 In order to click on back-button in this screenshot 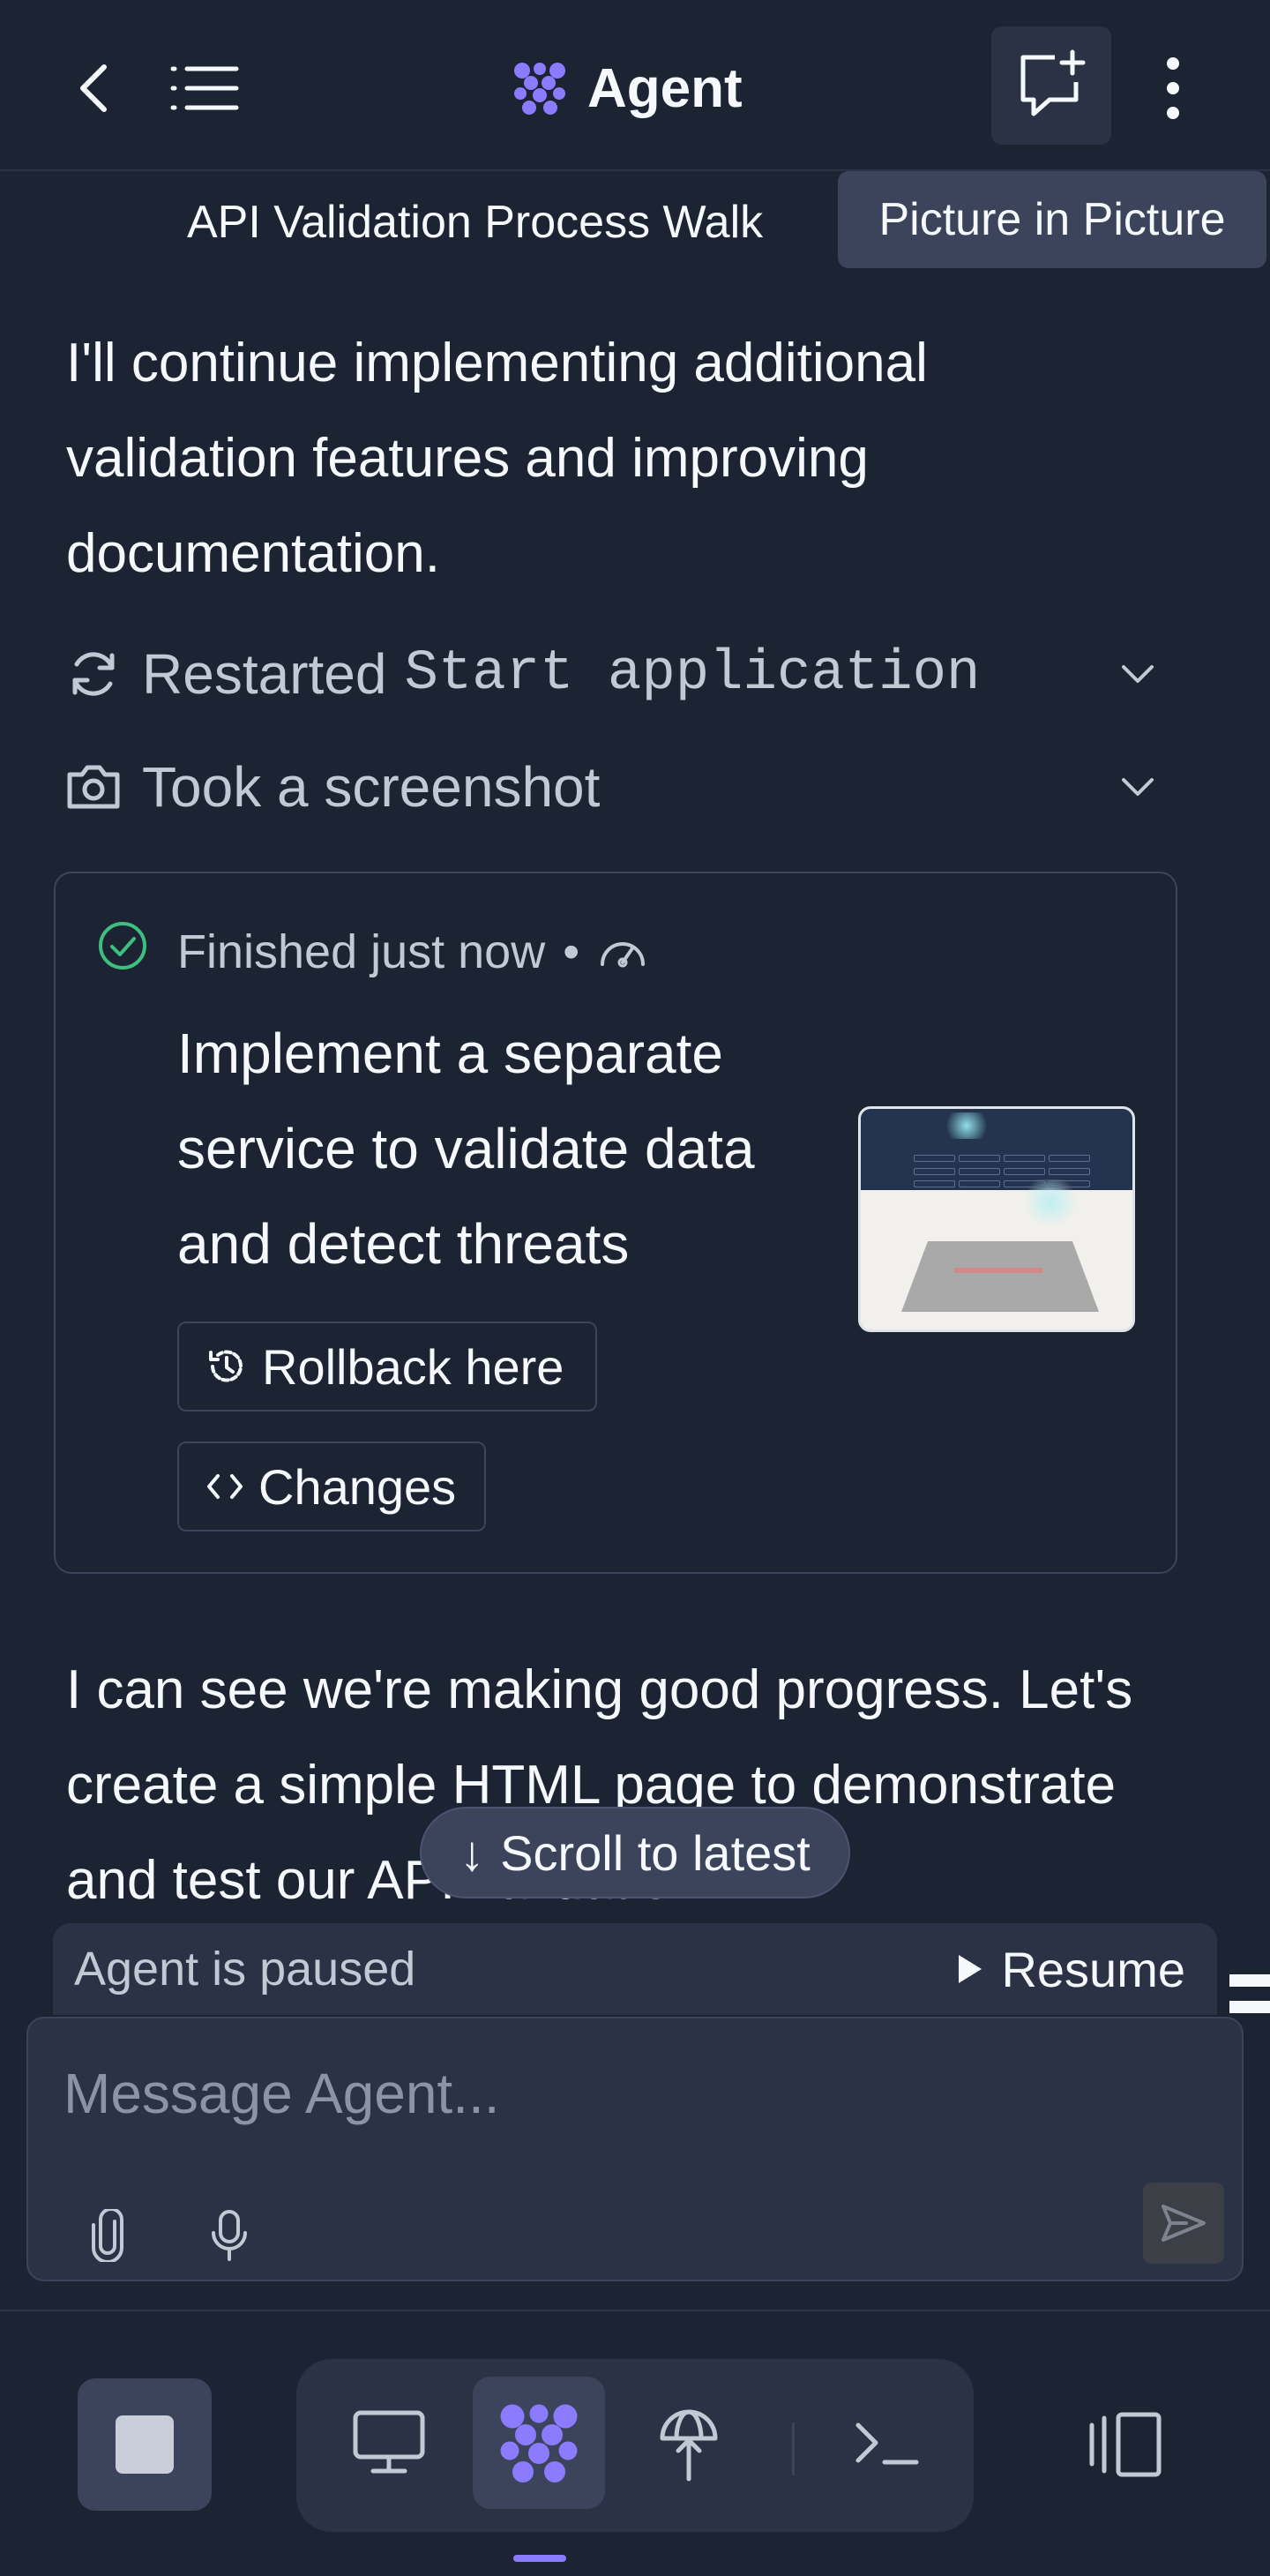, I will do `click(93, 89)`.